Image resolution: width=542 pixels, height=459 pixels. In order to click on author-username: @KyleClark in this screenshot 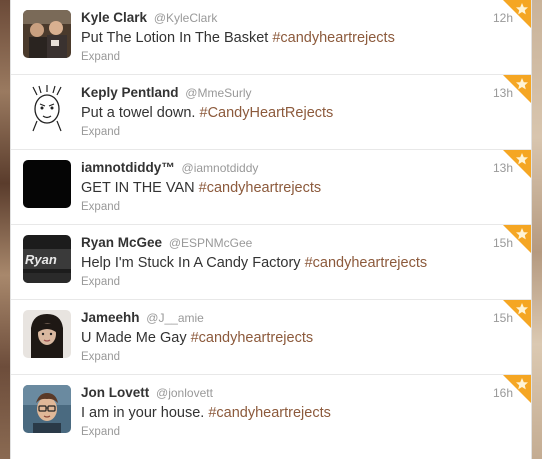, I will do `click(186, 18)`.